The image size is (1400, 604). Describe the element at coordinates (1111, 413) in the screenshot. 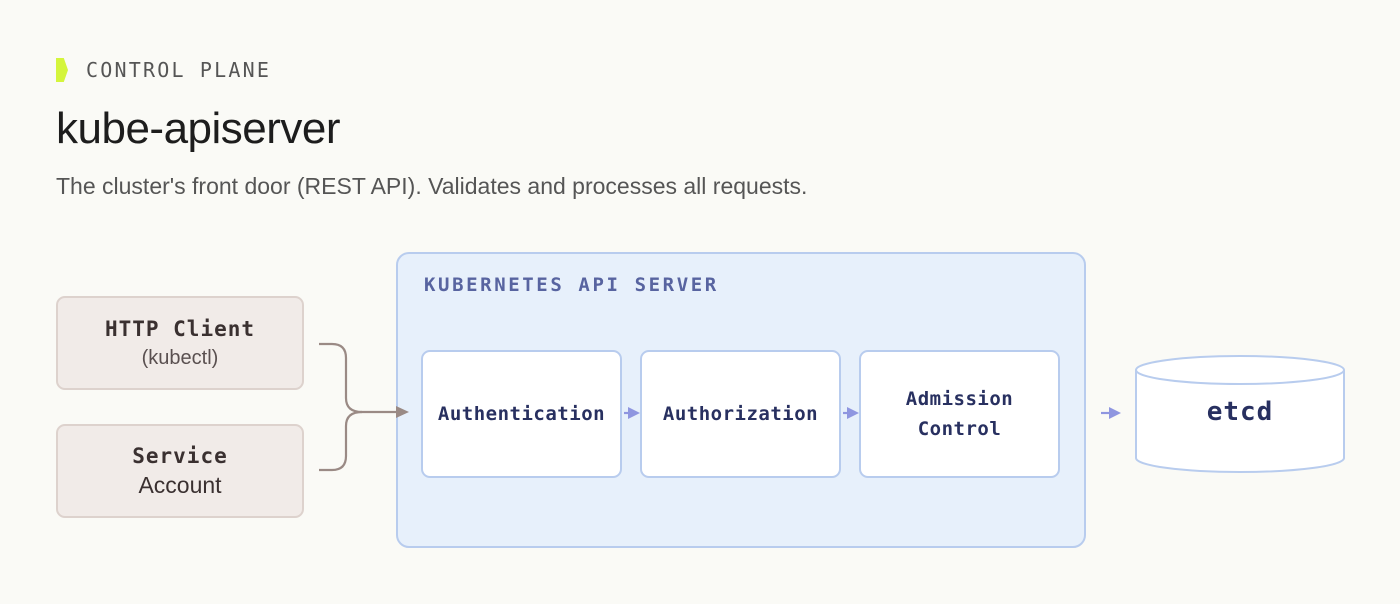

I see `server-to-etcd-arrow-icon` at that location.